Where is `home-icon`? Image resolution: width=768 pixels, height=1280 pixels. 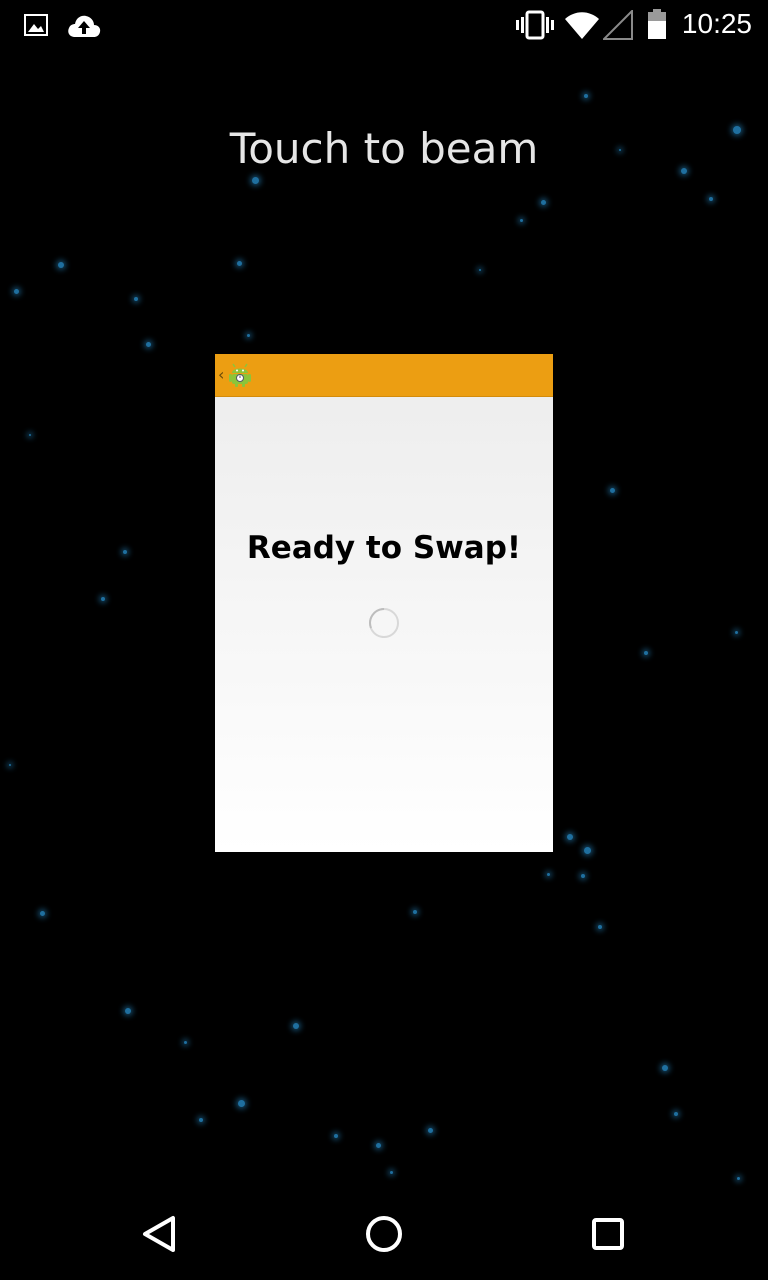 home-icon is located at coordinates (384, 1234).